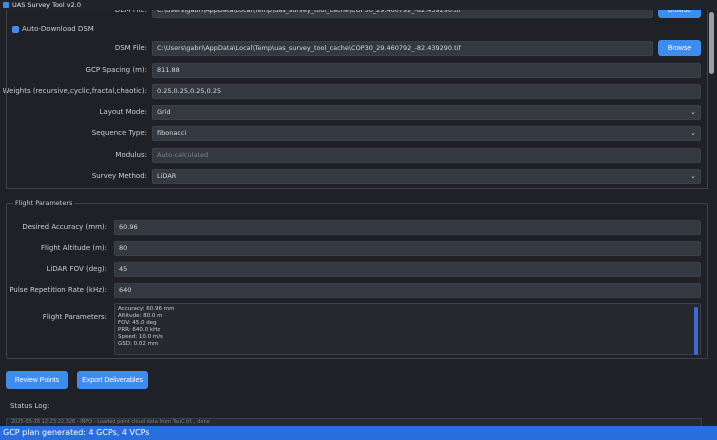 This screenshot has height=440, width=717. Describe the element at coordinates (407, 290) in the screenshot. I see `pulse-rate-input: 640` at that location.